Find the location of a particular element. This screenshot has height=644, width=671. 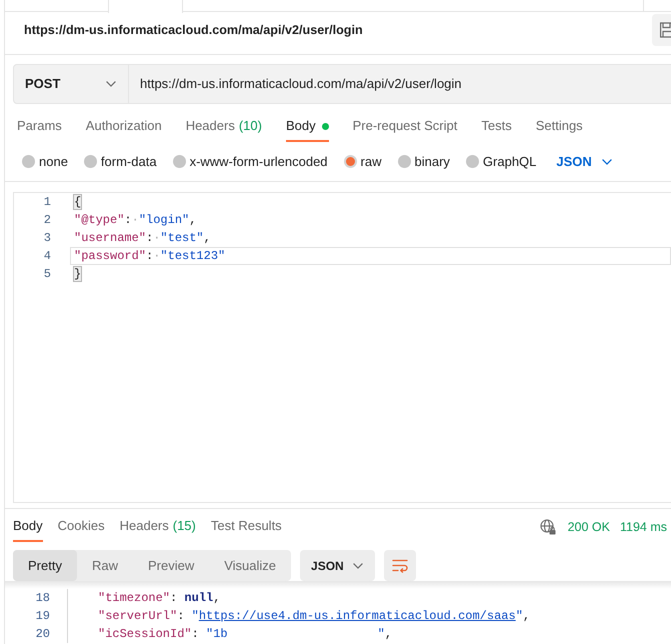

url-field: https://dm-us.informaticacloud.com/ma/api/v2/user/login is located at coordinates (400, 84).